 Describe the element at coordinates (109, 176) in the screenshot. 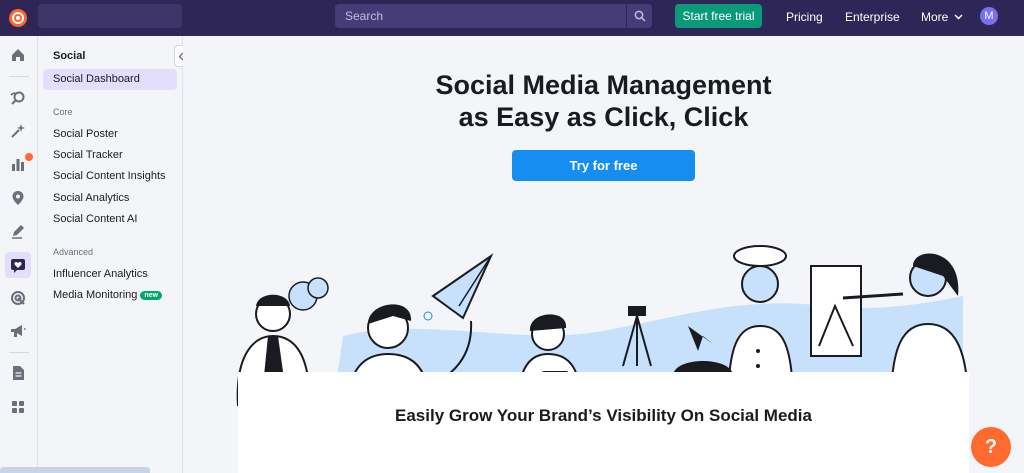

I see `sidebar-item-social-content-insights: Social Content Insights` at that location.